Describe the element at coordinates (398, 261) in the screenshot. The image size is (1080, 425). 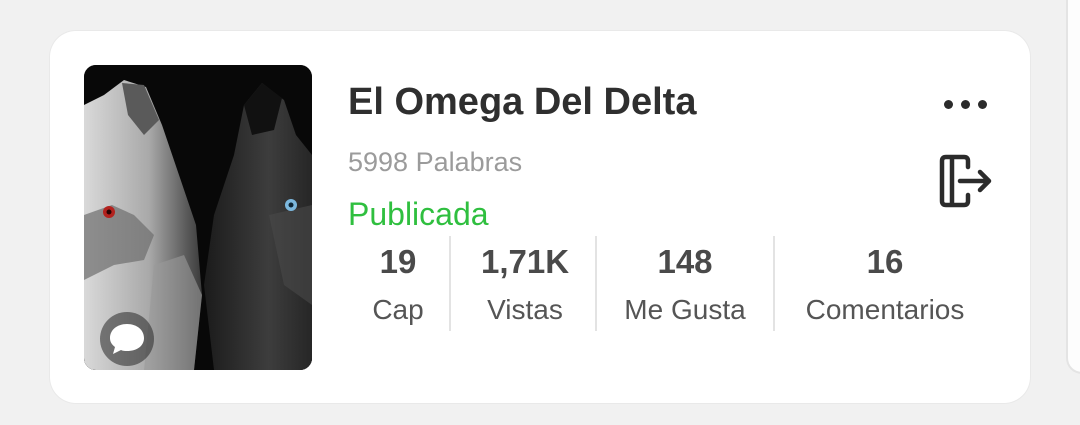
I see `stat-value: 19` at that location.